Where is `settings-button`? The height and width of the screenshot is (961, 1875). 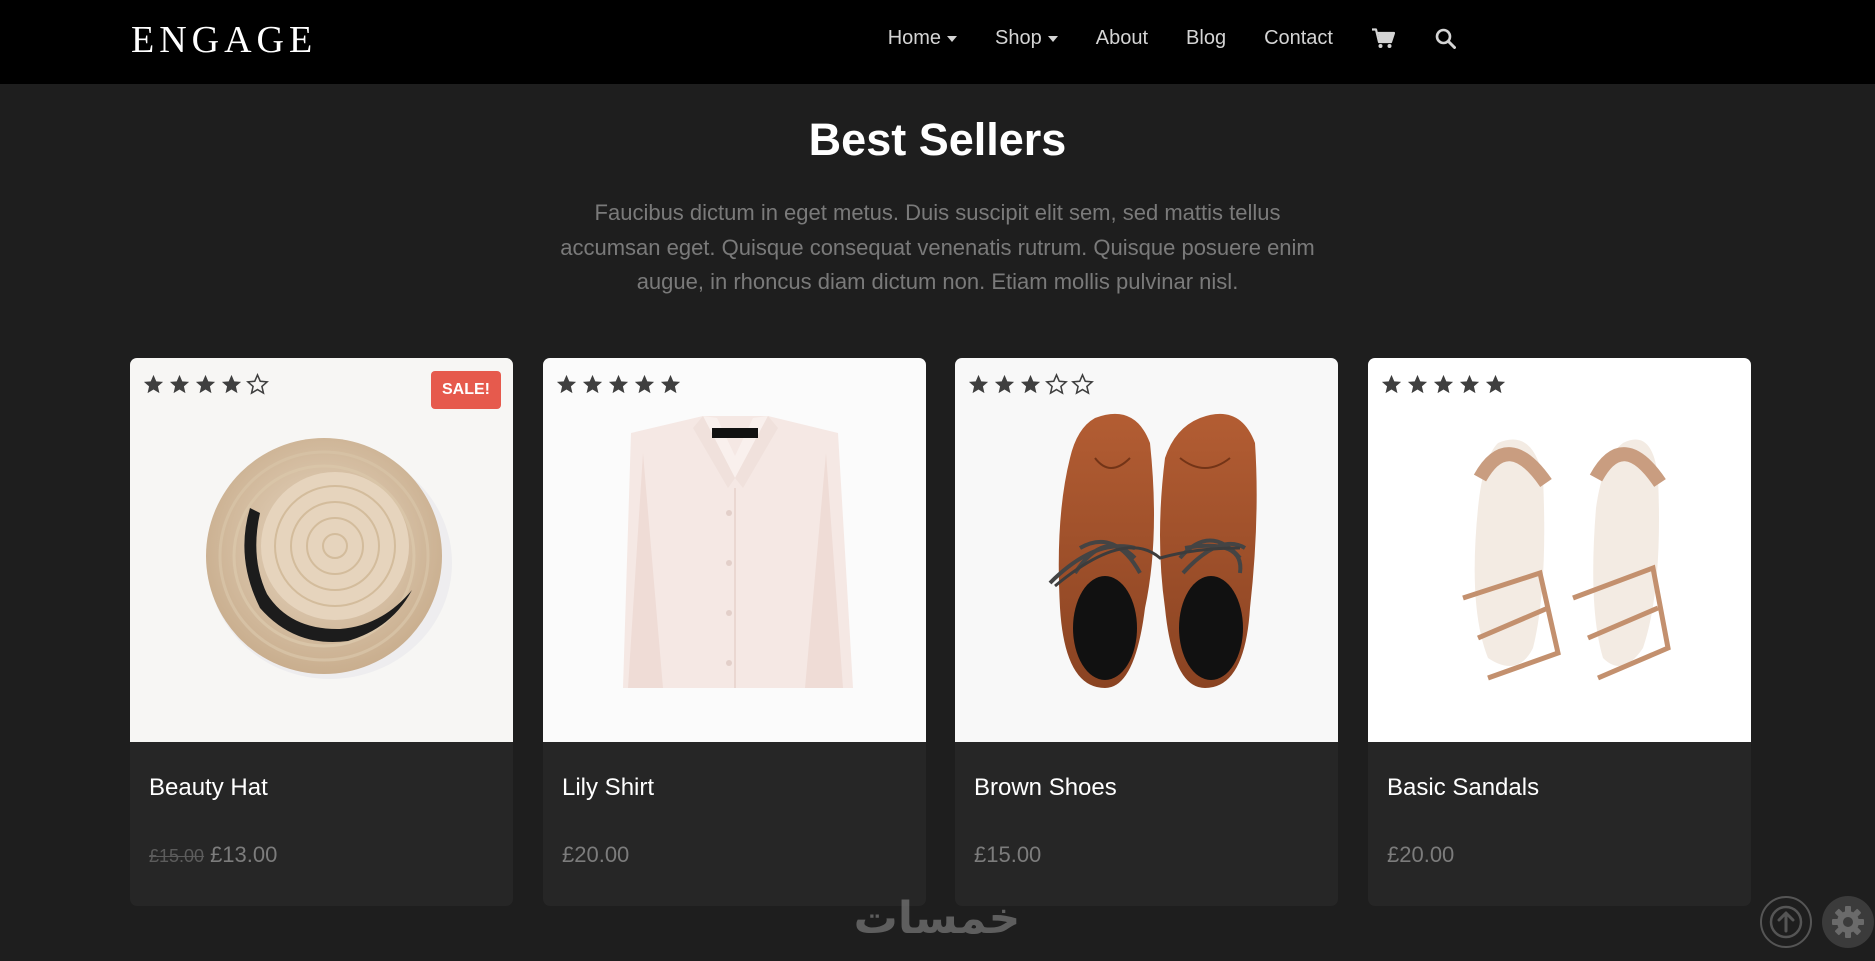
settings-button is located at coordinates (1848, 922).